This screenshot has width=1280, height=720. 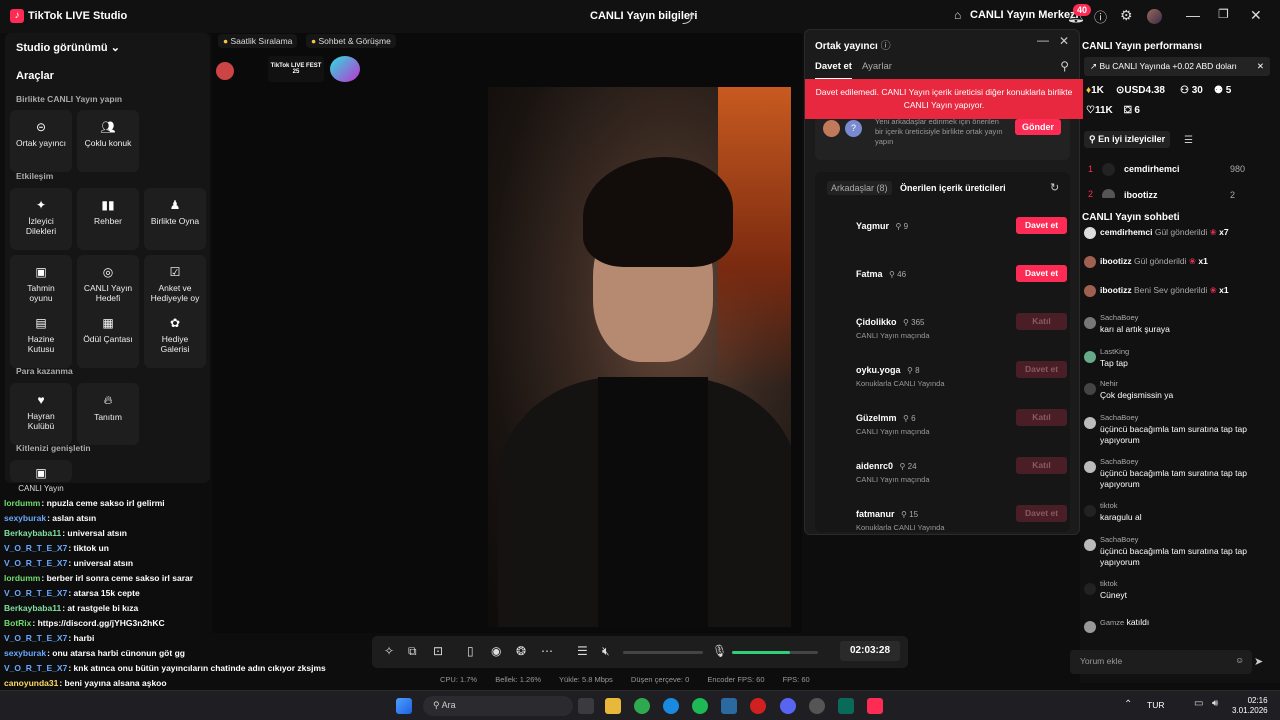 I want to click on language-indicator: TUR, so click(x=1155, y=705).